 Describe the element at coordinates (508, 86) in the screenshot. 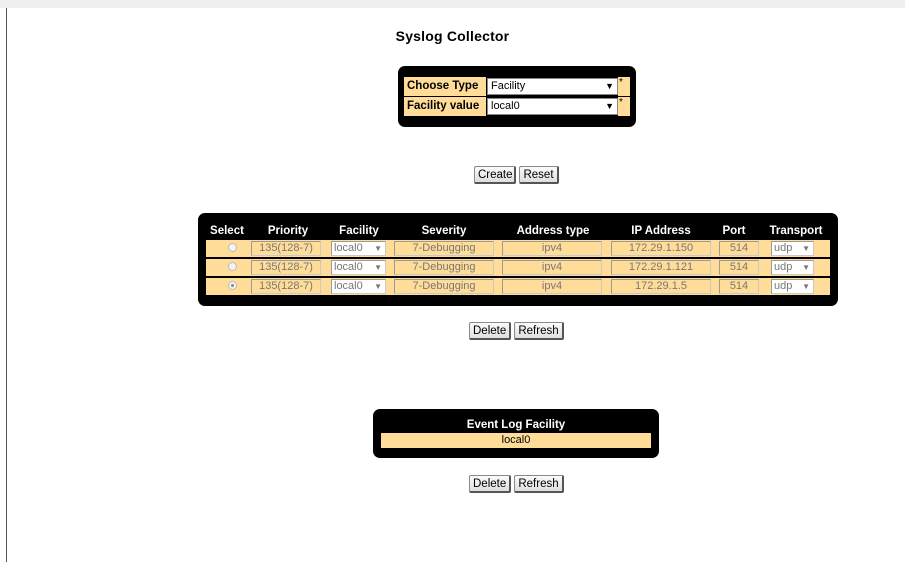

I see `choose-type-value: Facility` at that location.